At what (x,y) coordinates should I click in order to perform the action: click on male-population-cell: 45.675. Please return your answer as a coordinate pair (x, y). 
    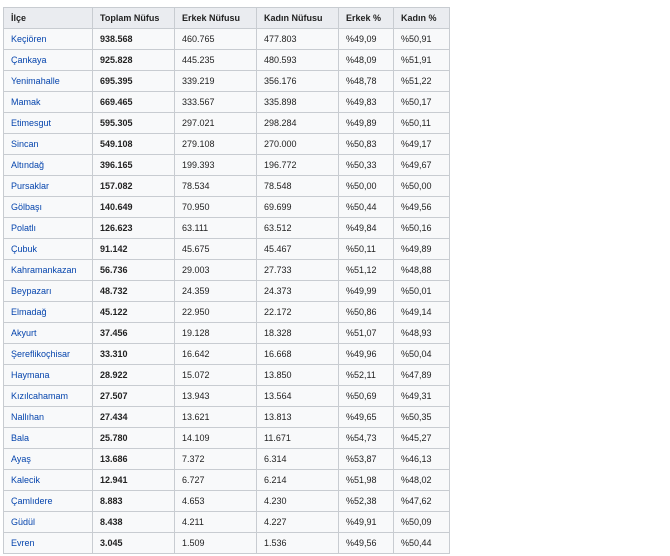
    Looking at the image, I should click on (215, 249).